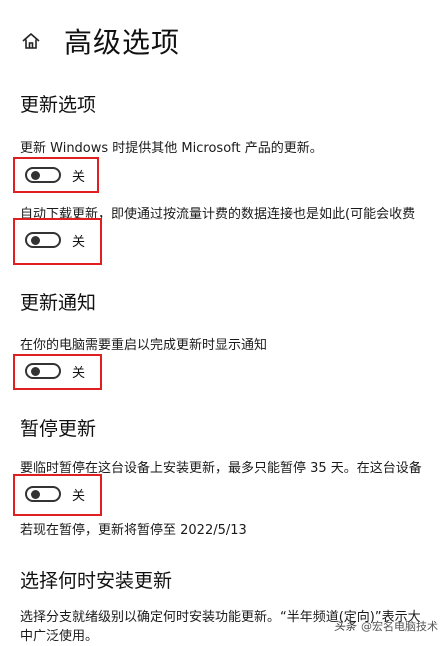 This screenshot has height=646, width=446. Describe the element at coordinates (58, 429) in the screenshot. I see `section-heading-pause: 暂停更新` at that location.